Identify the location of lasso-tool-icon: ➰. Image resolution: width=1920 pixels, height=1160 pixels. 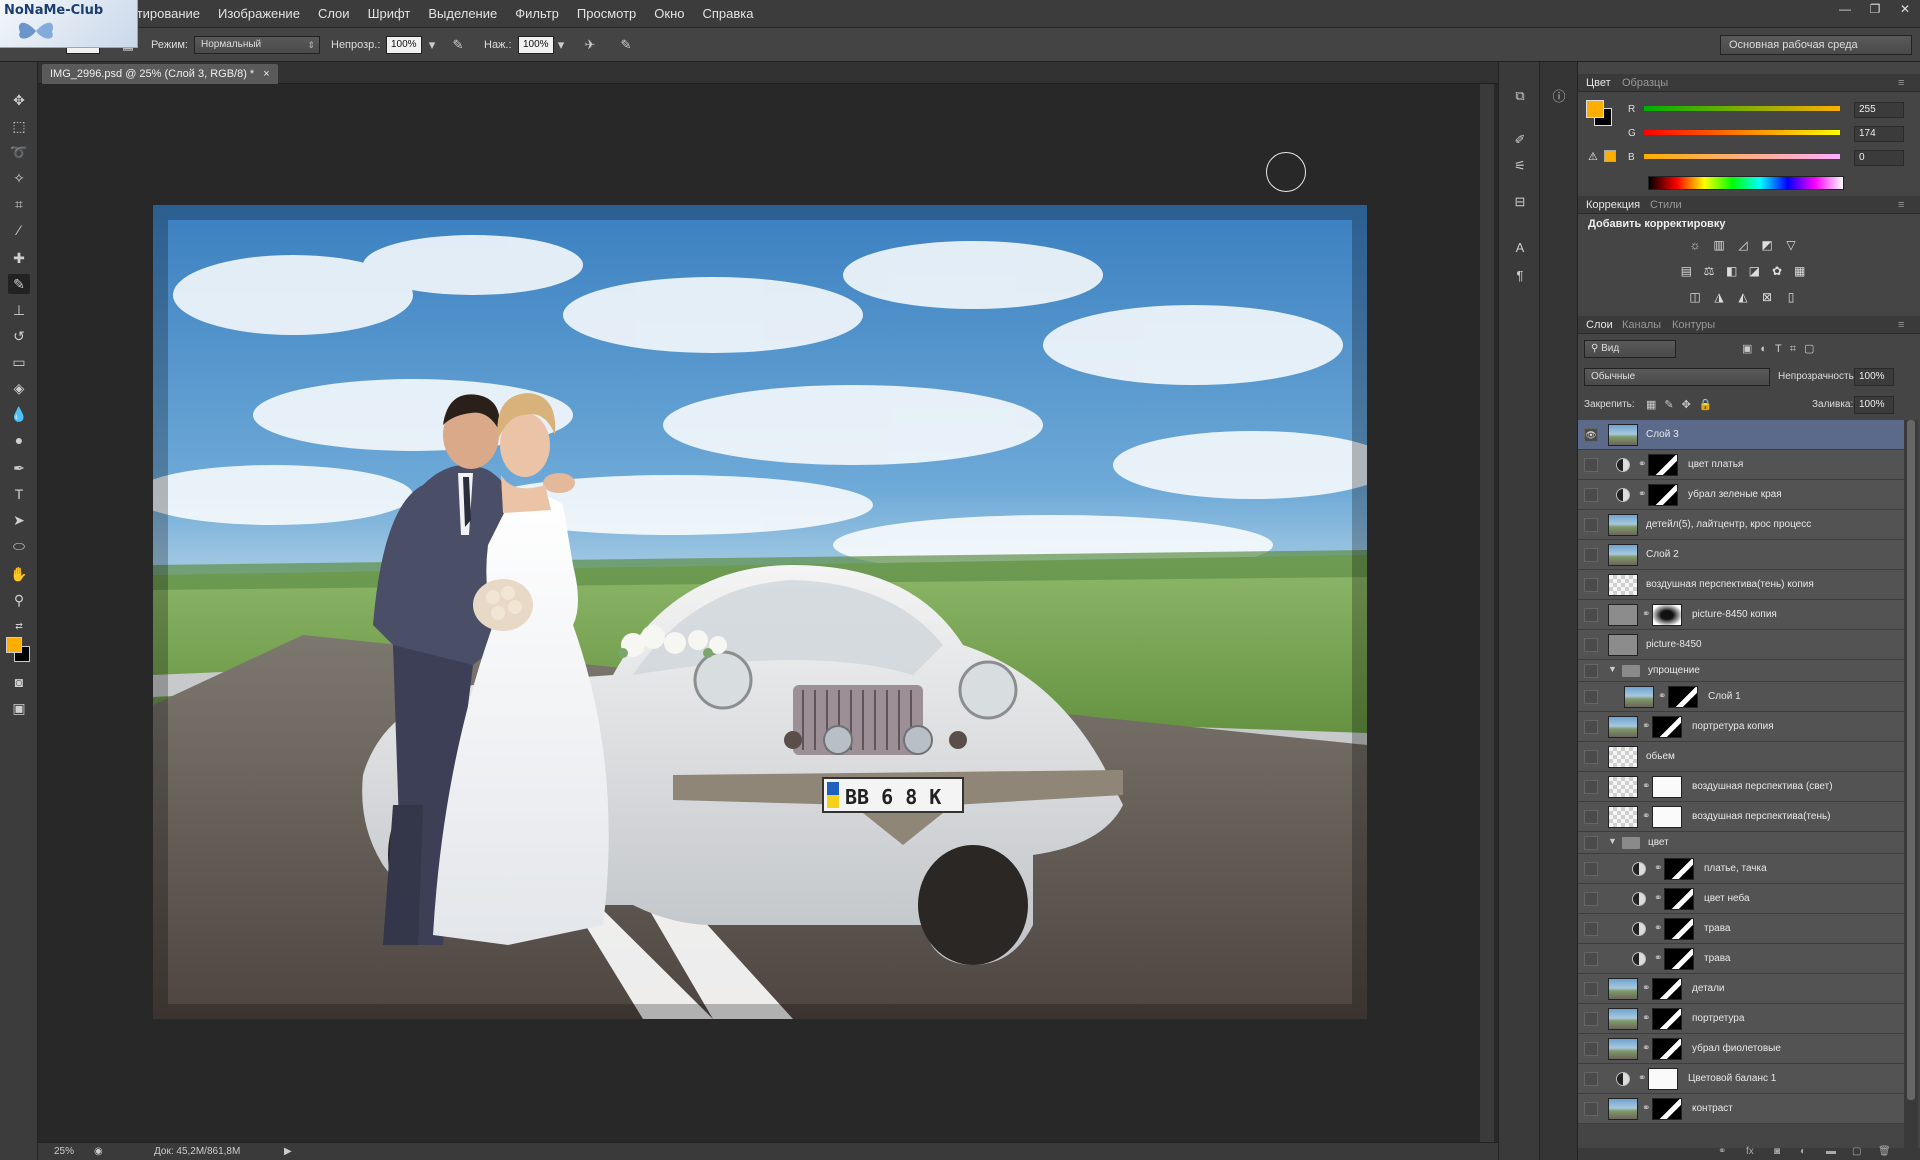
(19, 152).